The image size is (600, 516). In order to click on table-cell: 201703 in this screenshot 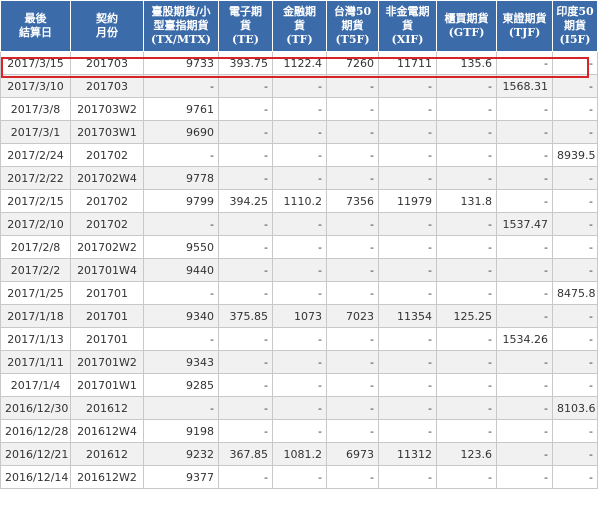, I will do `click(107, 86)`.